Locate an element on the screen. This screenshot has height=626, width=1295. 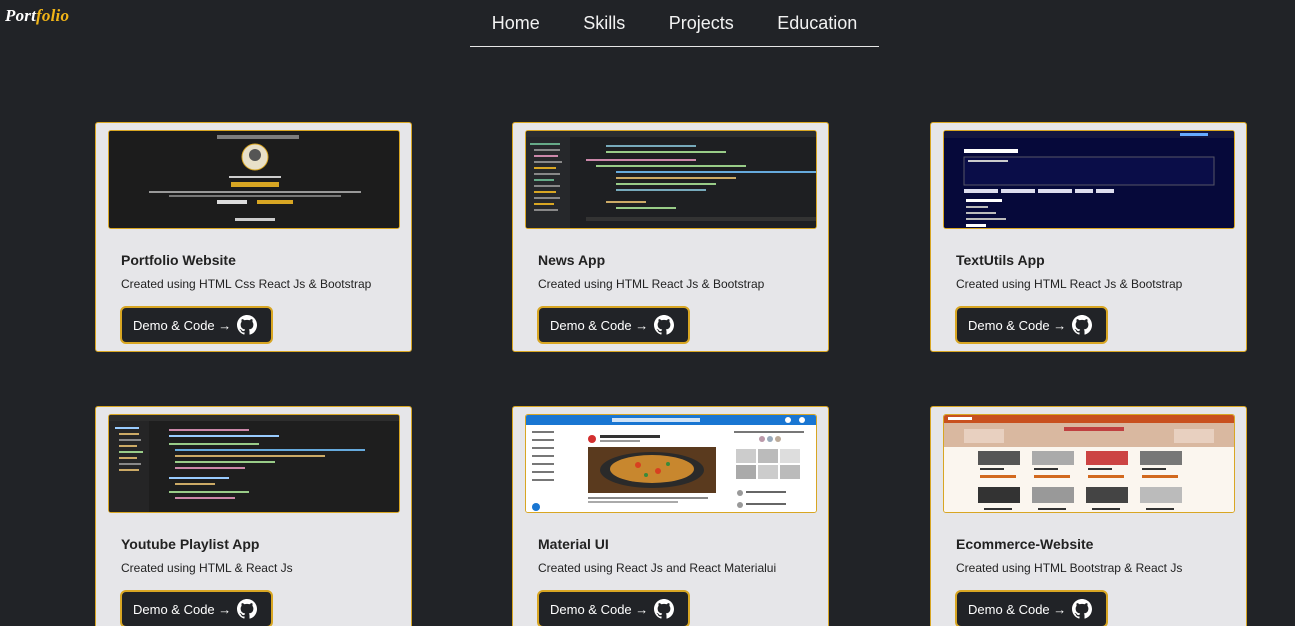
main-nav: Home Skills Projects Education is located at coordinates (674, 23).